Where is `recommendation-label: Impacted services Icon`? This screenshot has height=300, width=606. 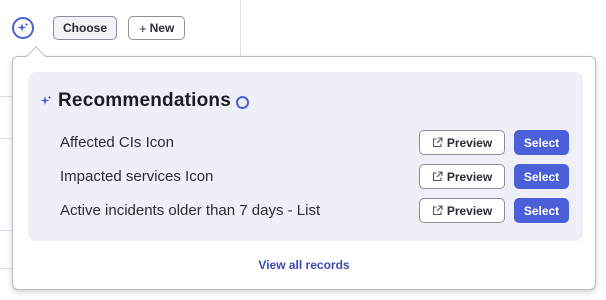
recommendation-label: Impacted services Icon is located at coordinates (137, 176).